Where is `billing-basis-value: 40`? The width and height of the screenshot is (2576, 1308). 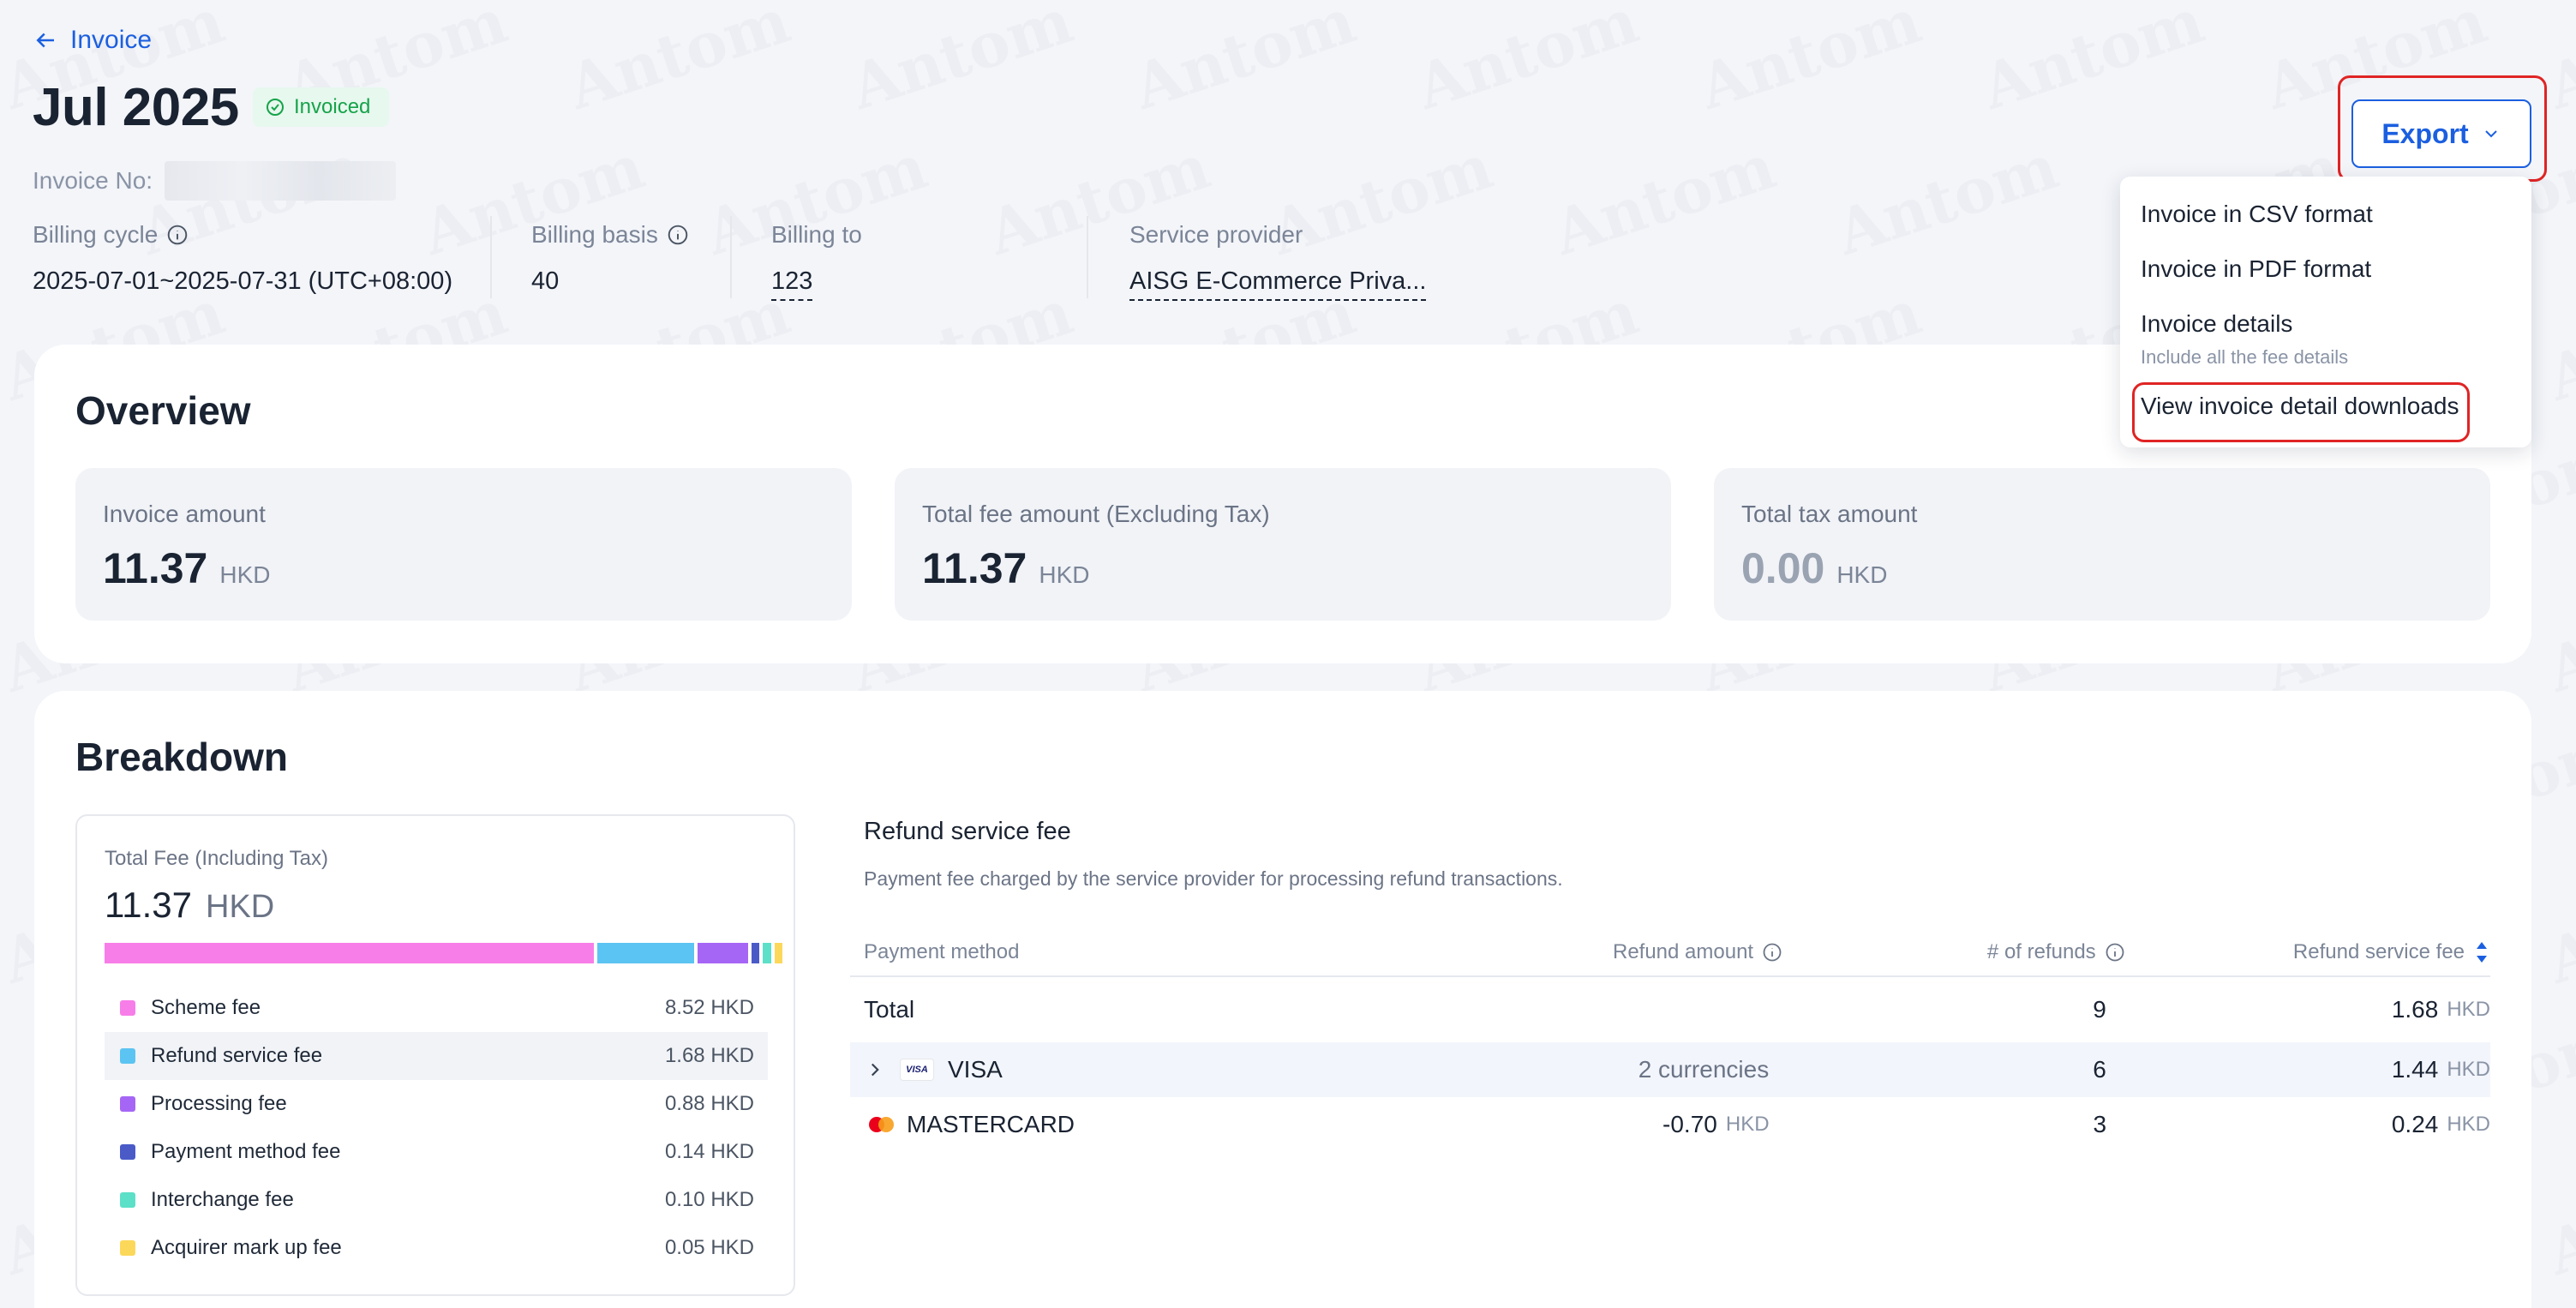 billing-basis-value: 40 is located at coordinates (545, 281).